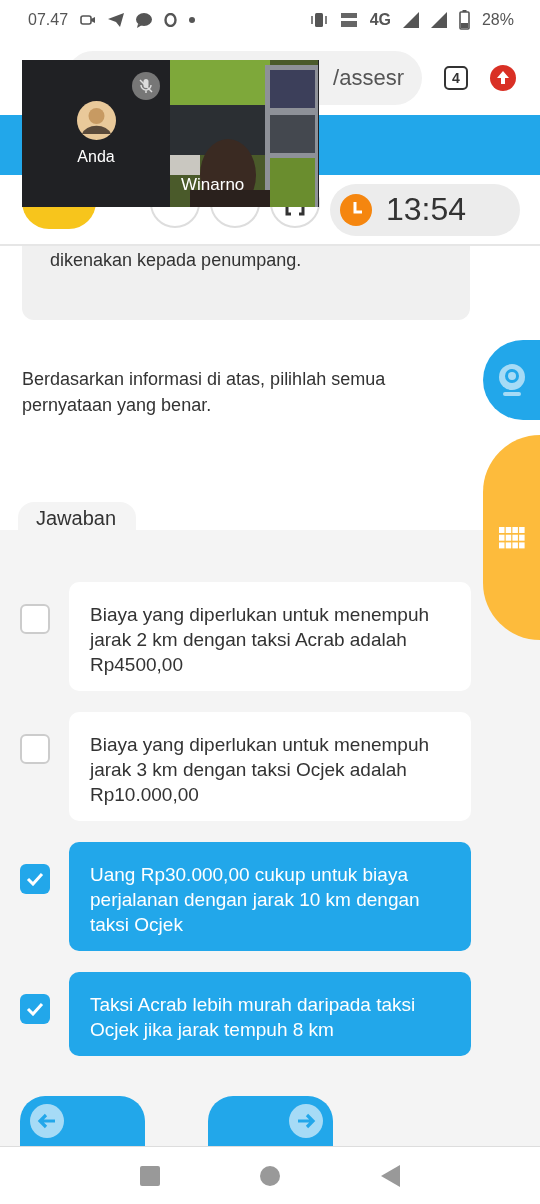 This screenshot has width=540, height=1204. Describe the element at coordinates (192, 20) in the screenshot. I see `dot-icon` at that location.